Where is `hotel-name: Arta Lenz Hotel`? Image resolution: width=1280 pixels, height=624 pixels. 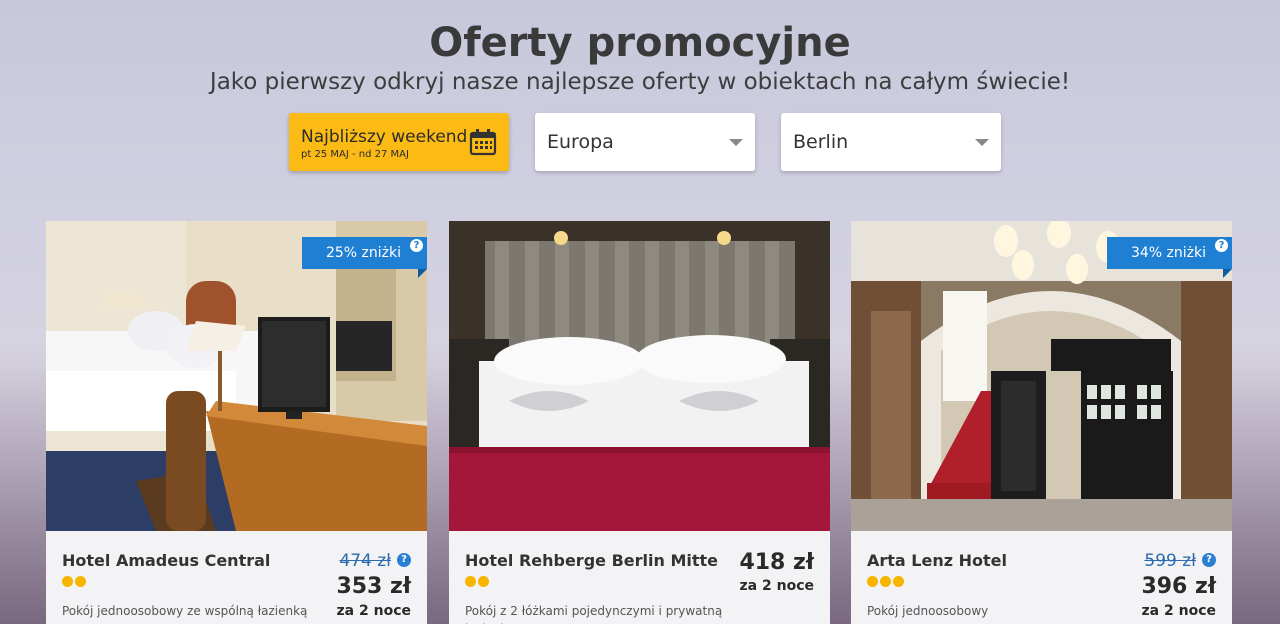 hotel-name: Arta Lenz Hotel is located at coordinates (937, 560).